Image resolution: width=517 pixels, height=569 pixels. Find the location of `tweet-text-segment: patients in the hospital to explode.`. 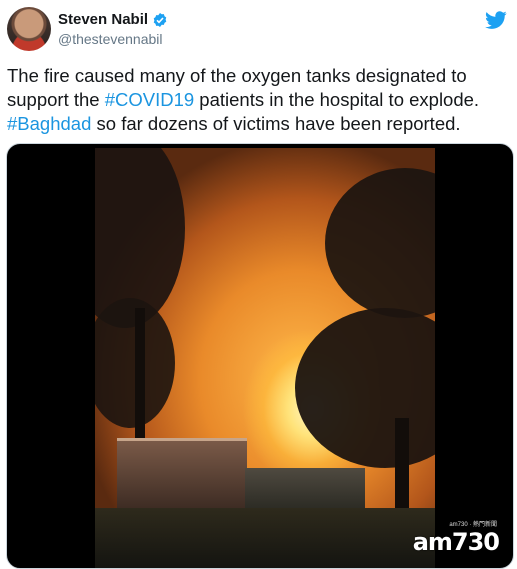

tweet-text-segment: patients in the hospital to explode. is located at coordinates (337, 99).